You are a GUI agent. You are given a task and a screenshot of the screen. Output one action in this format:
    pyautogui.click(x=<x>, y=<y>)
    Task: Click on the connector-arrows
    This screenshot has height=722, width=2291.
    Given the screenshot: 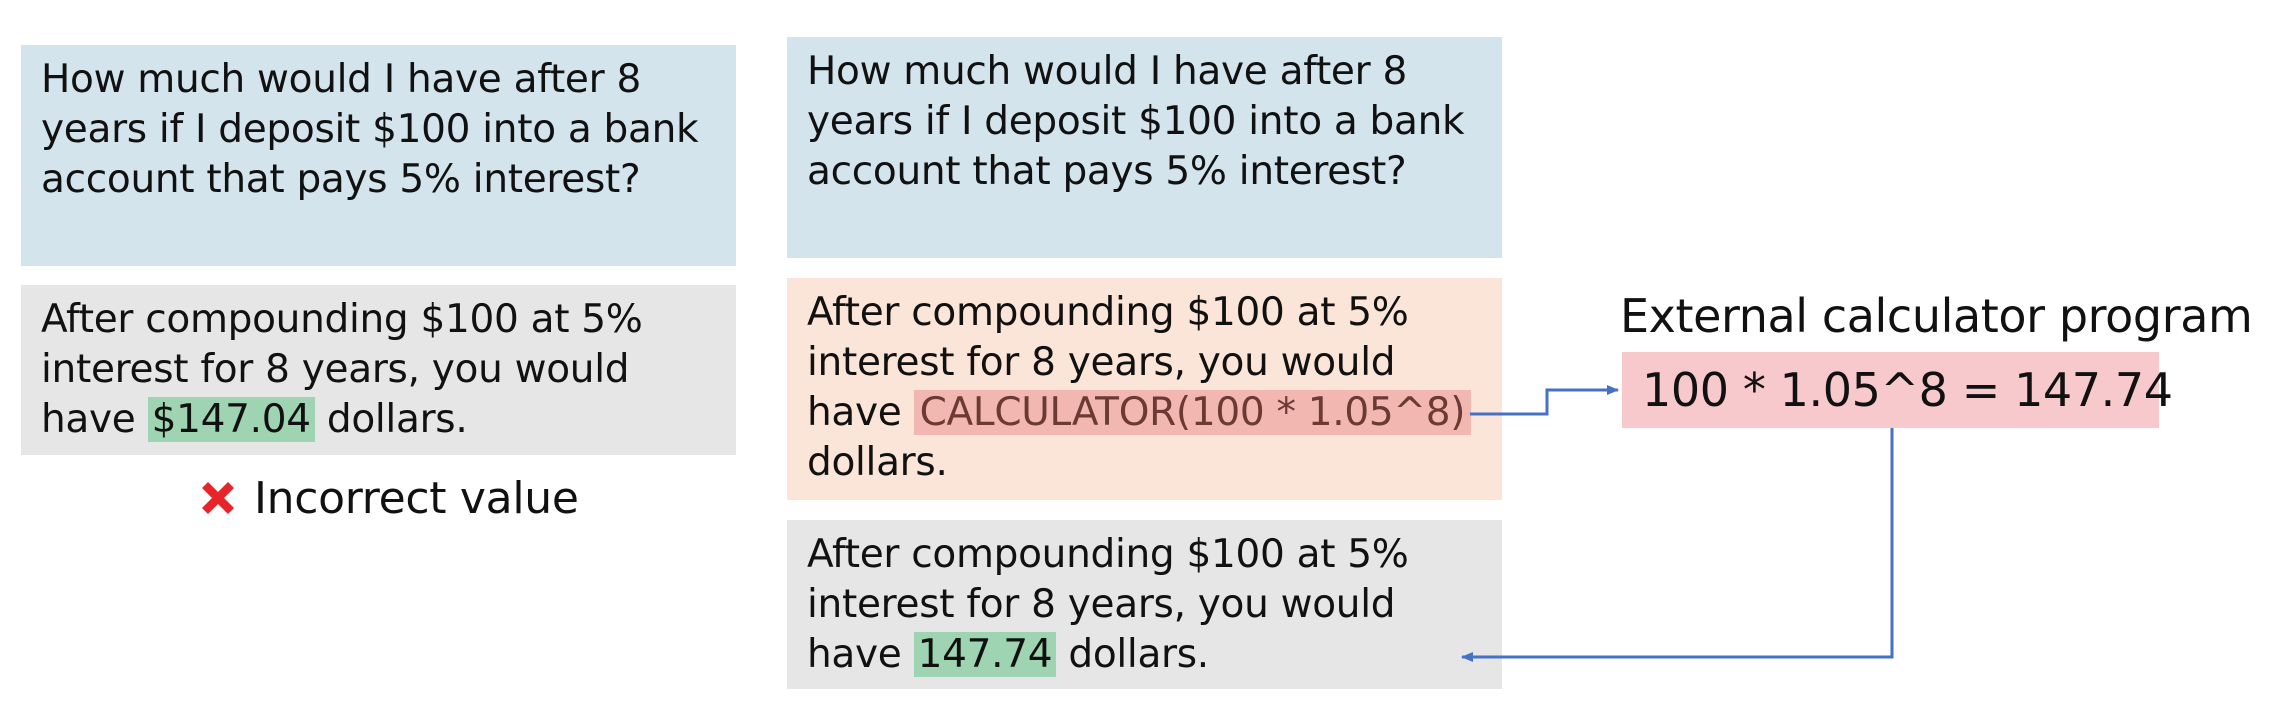 What is the action you would take?
    pyautogui.click(x=1677, y=523)
    